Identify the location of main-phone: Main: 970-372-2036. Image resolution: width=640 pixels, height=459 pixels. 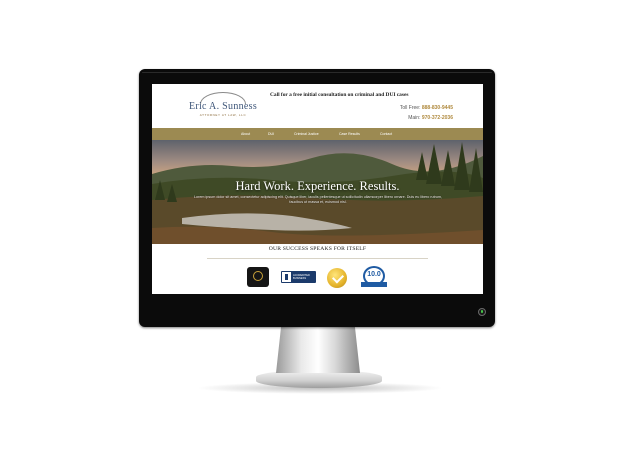
(430, 118).